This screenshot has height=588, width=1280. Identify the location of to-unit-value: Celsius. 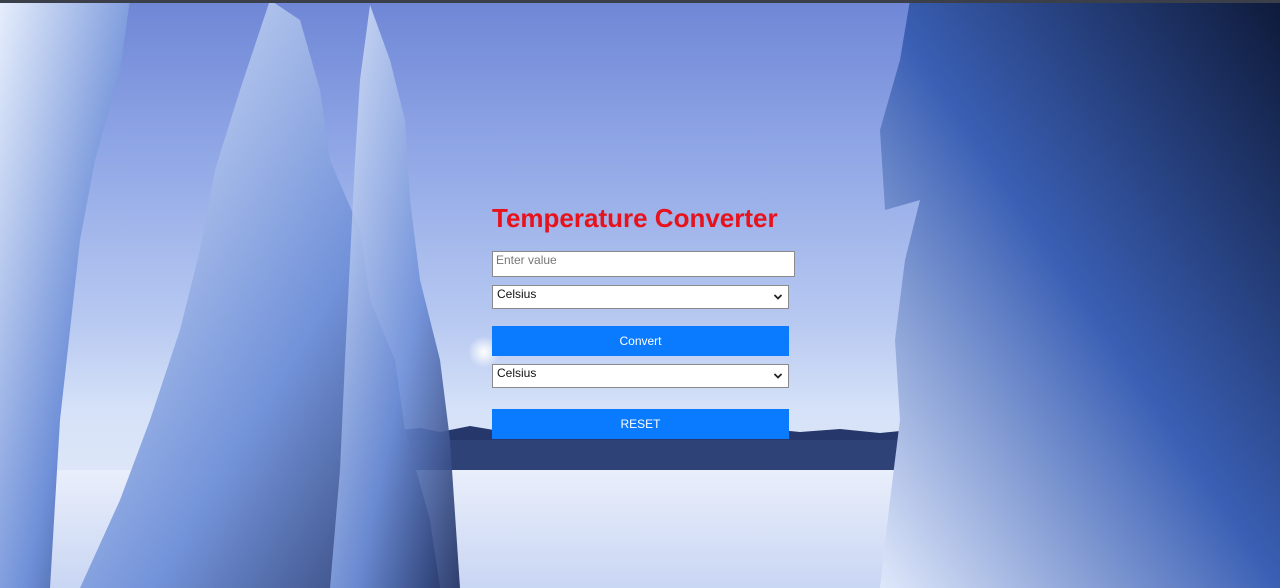
(517, 373).